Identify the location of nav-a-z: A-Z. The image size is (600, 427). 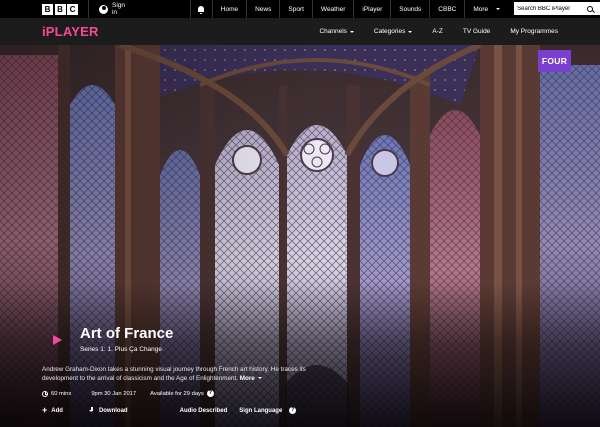
(437, 31).